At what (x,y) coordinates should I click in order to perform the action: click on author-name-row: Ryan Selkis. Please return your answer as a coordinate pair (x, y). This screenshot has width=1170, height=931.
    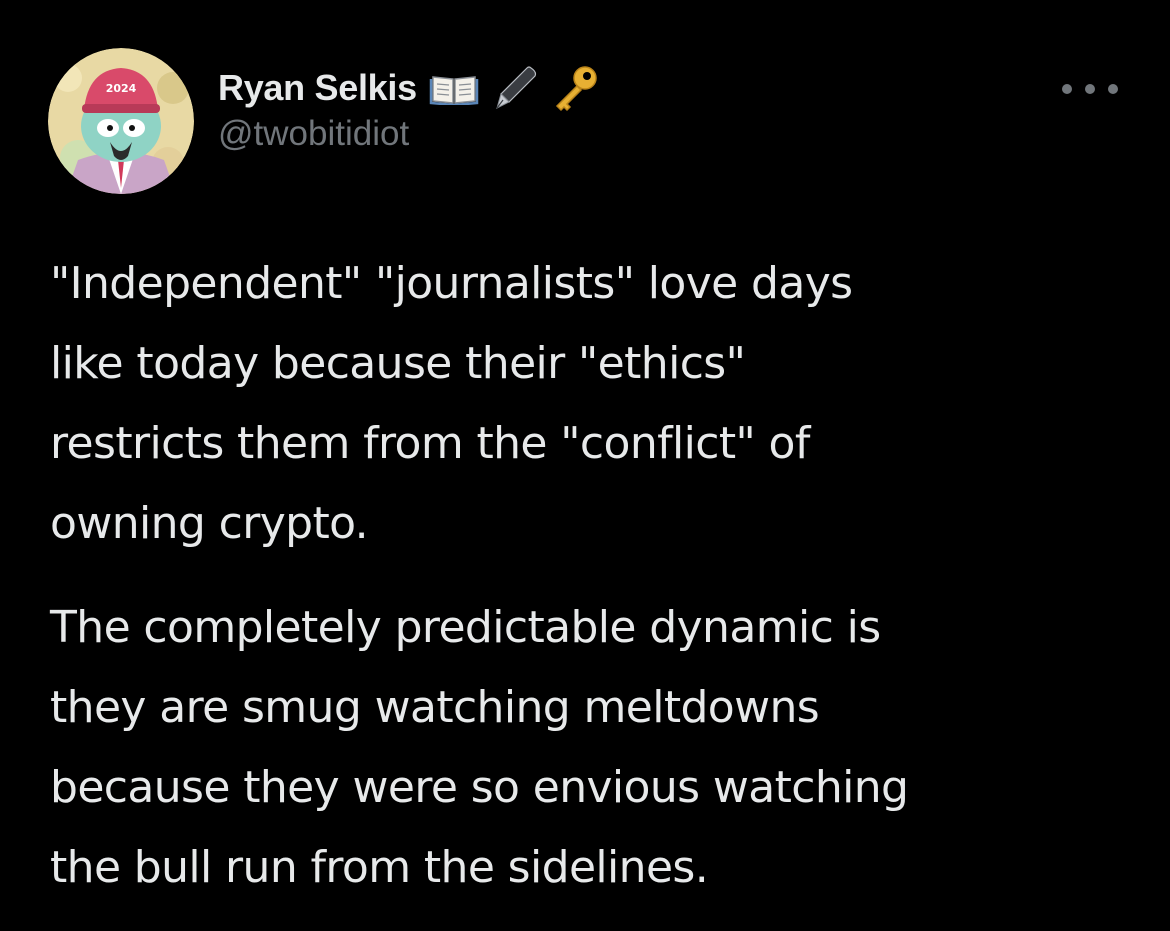
    Looking at the image, I should click on (408, 88).